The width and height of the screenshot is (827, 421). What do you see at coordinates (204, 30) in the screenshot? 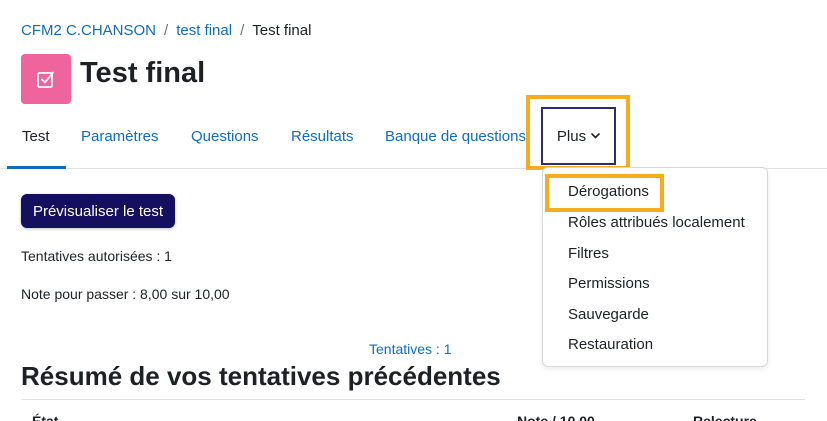
I see `breadcrumb-section-link: test final` at bounding box center [204, 30].